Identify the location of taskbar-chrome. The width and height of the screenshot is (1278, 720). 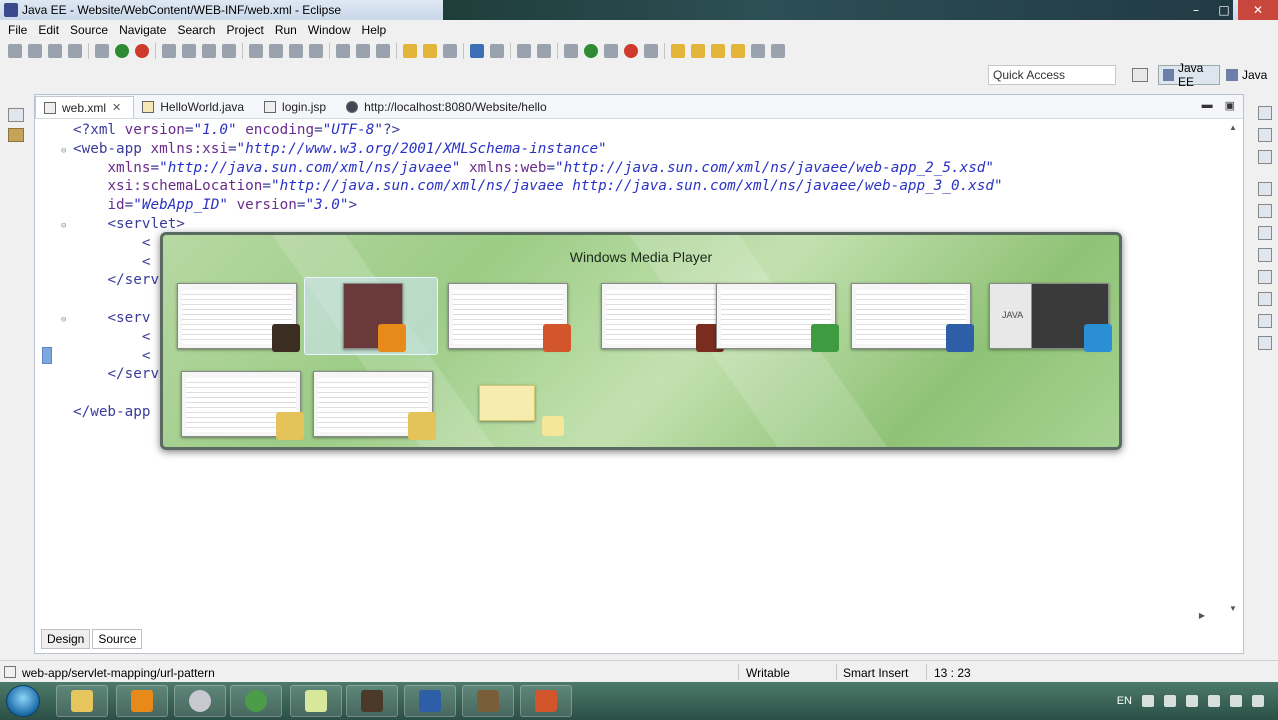
(256, 701).